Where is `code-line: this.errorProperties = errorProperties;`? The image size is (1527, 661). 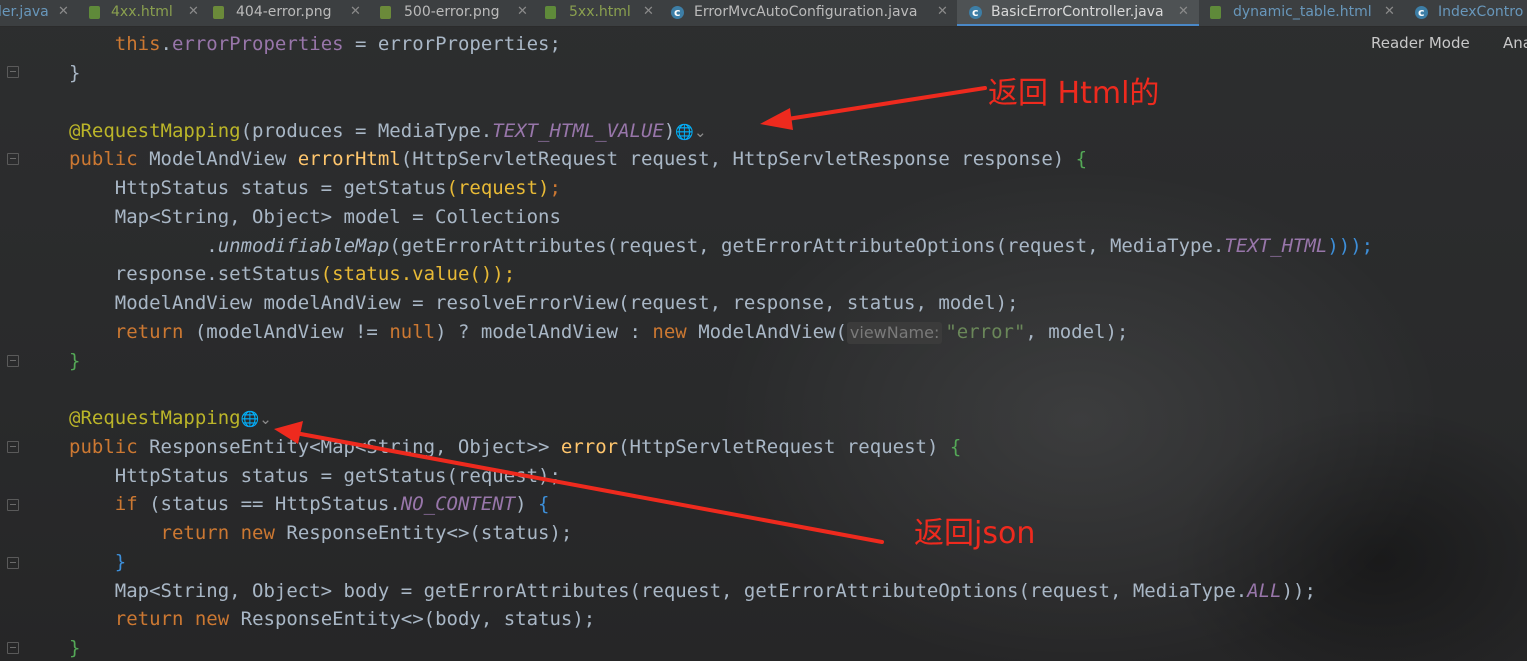 code-line: this.errorProperties = errorProperties; is located at coordinates (337, 44).